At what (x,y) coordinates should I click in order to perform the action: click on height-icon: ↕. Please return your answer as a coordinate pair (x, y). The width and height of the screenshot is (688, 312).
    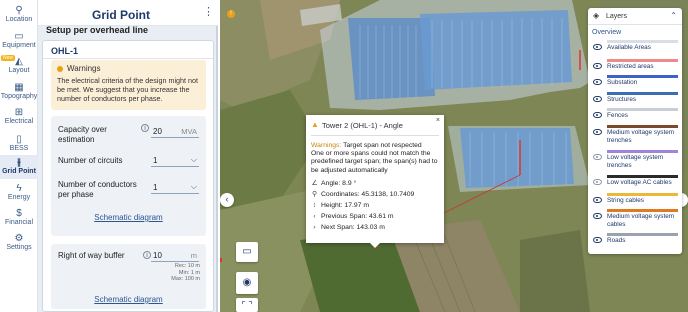
    Looking at the image, I should click on (314, 205).